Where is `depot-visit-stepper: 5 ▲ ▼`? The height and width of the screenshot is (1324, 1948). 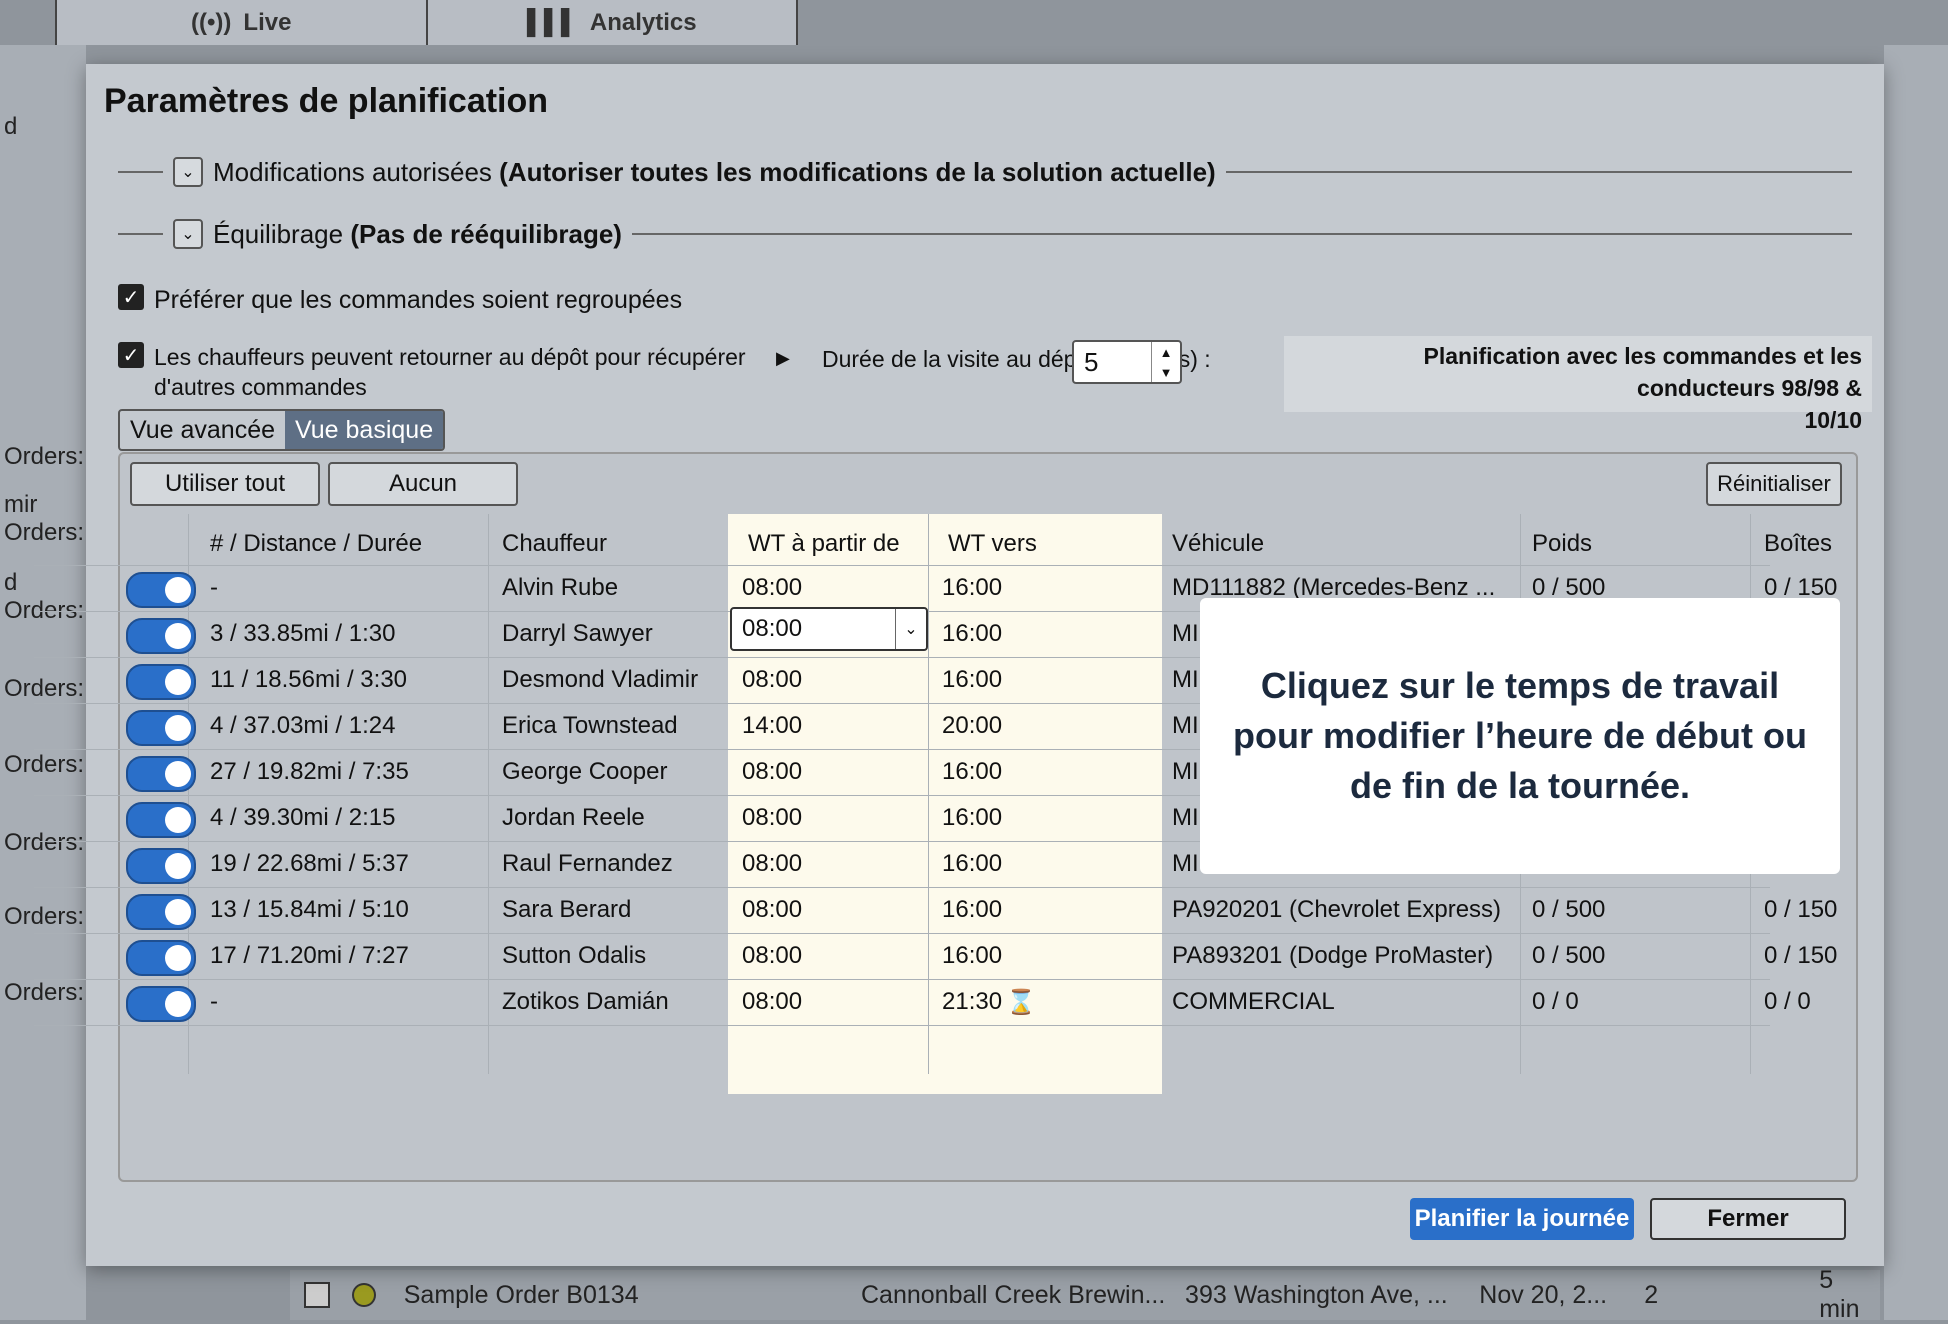 depot-visit-stepper: 5 ▲ ▼ is located at coordinates (1127, 362).